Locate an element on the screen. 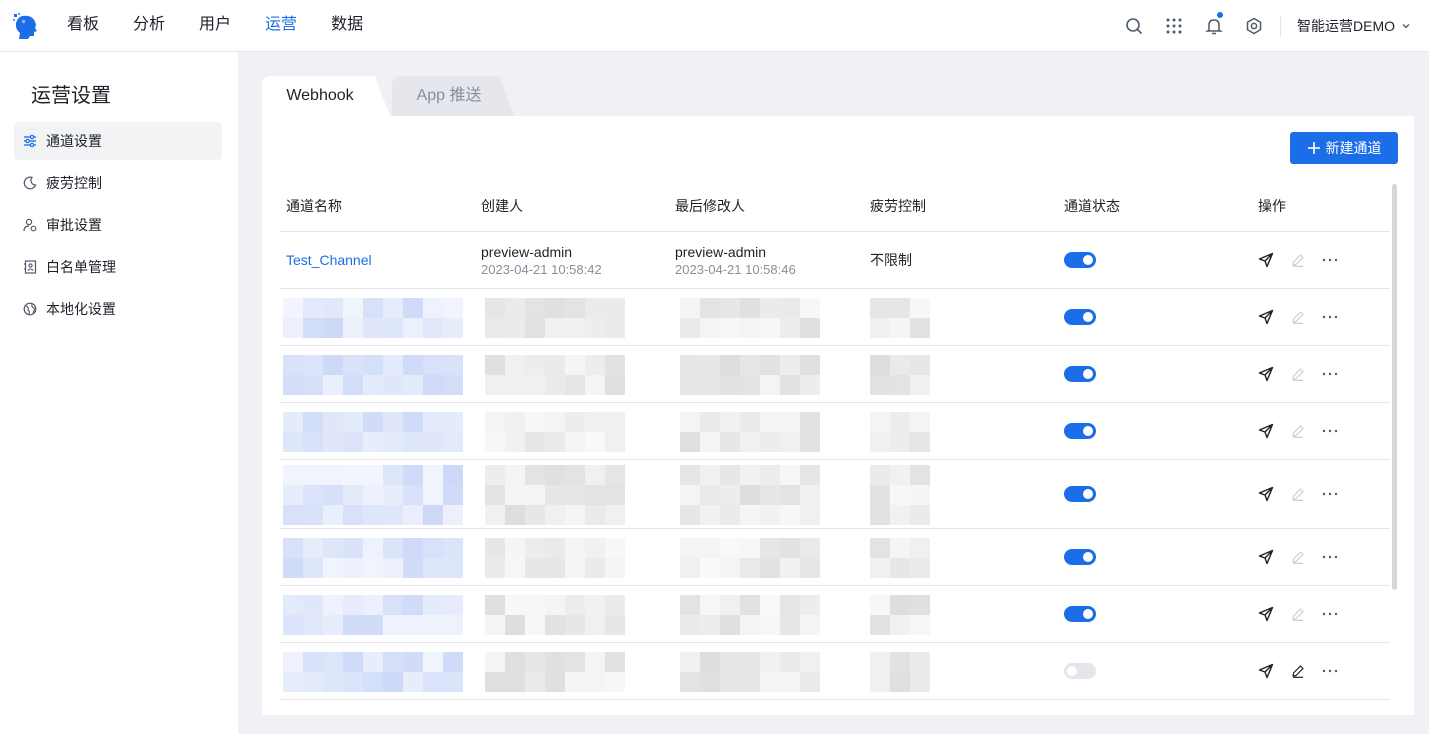 This screenshot has height=734, width=1429. nav-item-1: 分析 is located at coordinates (149, 26).